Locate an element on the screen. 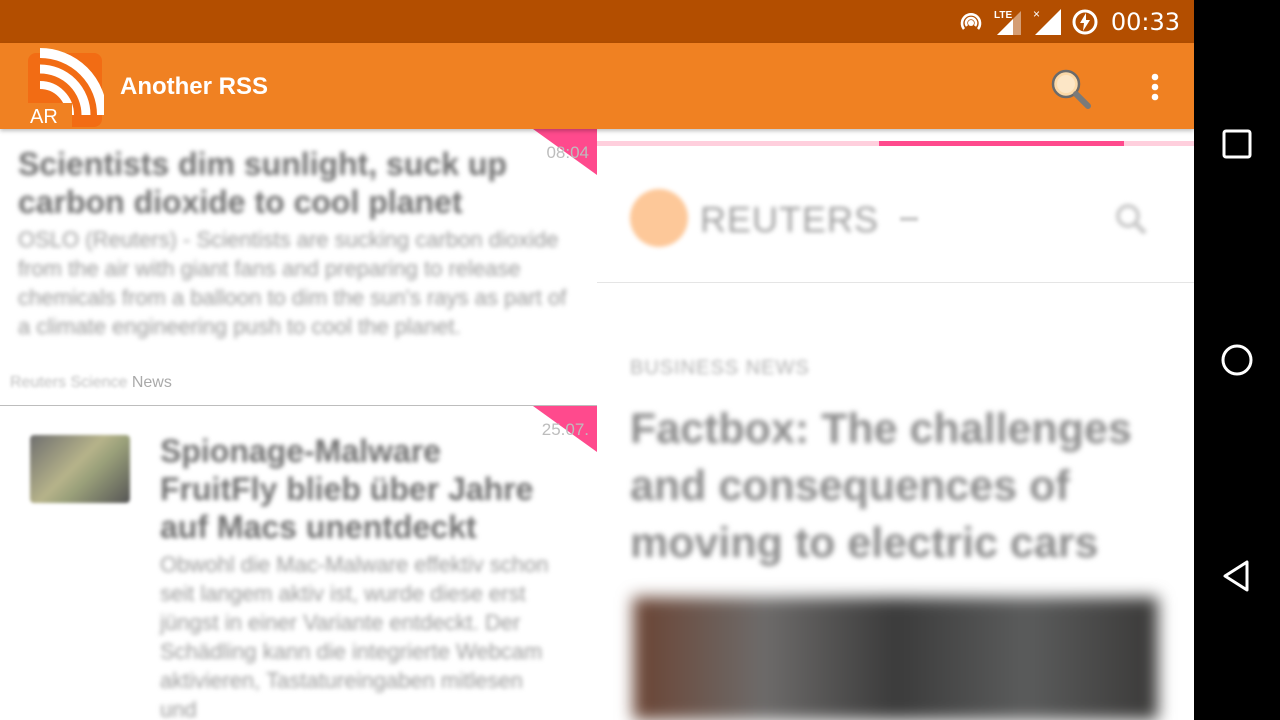 The width and height of the screenshot is (1280, 720). home-icon is located at coordinates (1237, 360).